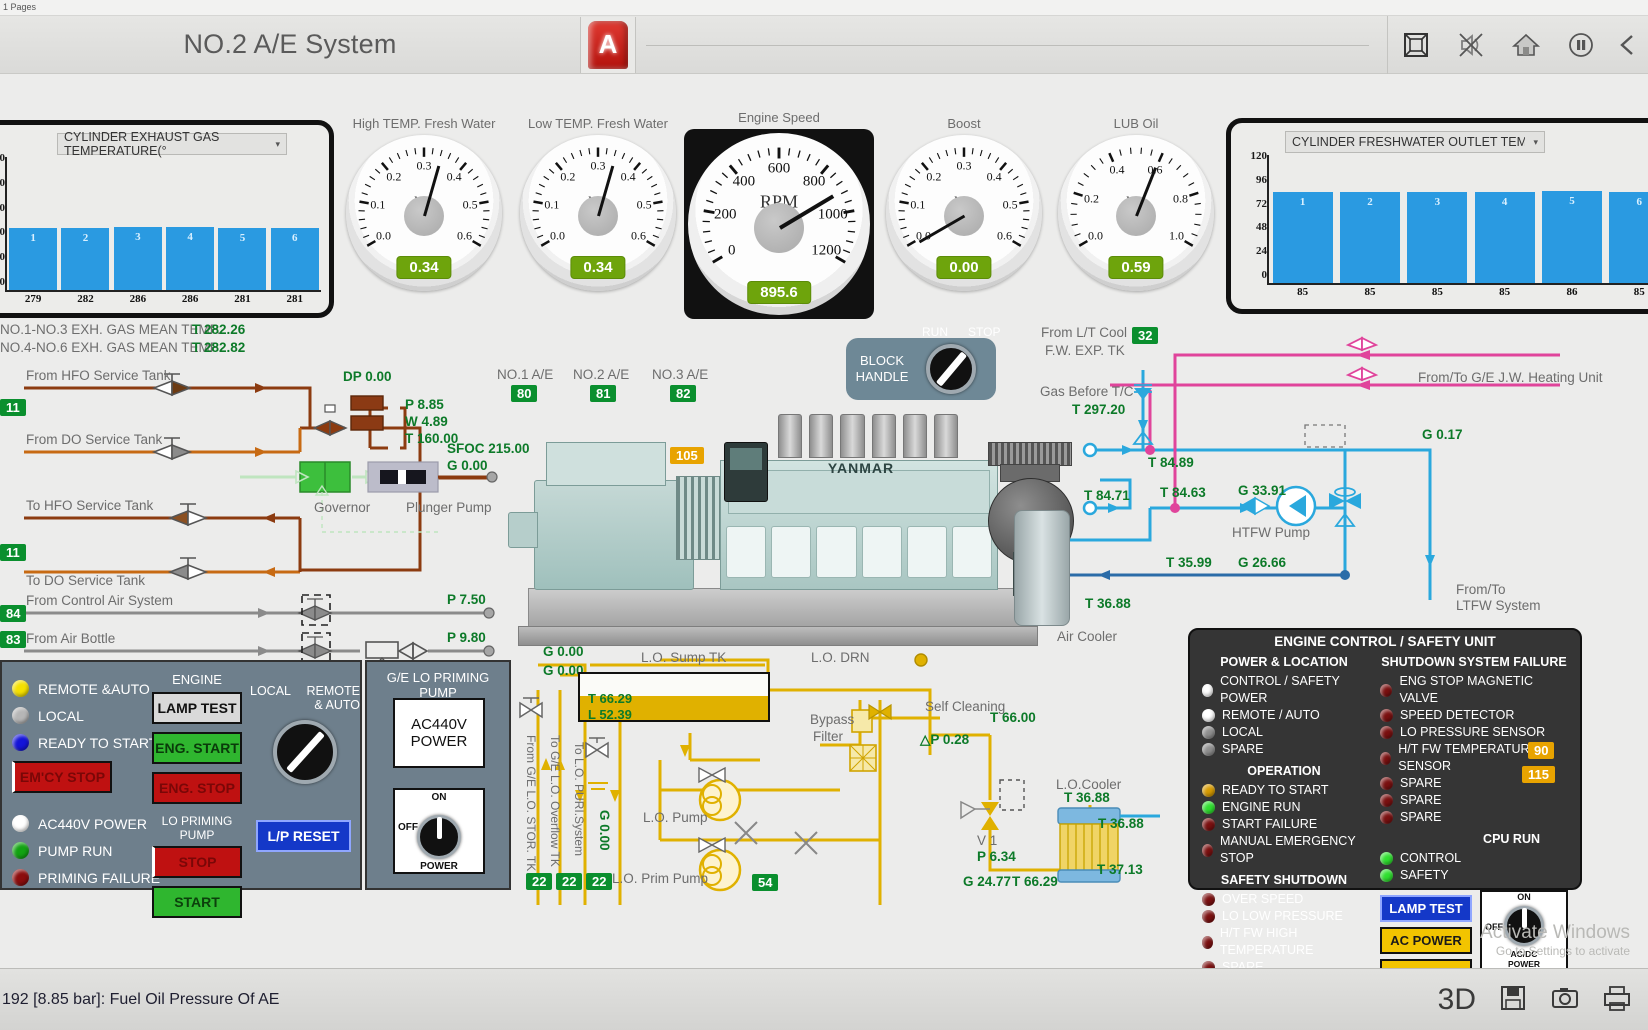 The height and width of the screenshot is (1030, 1648). Describe the element at coordinates (984, 332) in the screenshot. I see `block-handle-stop-label: STOP` at that location.